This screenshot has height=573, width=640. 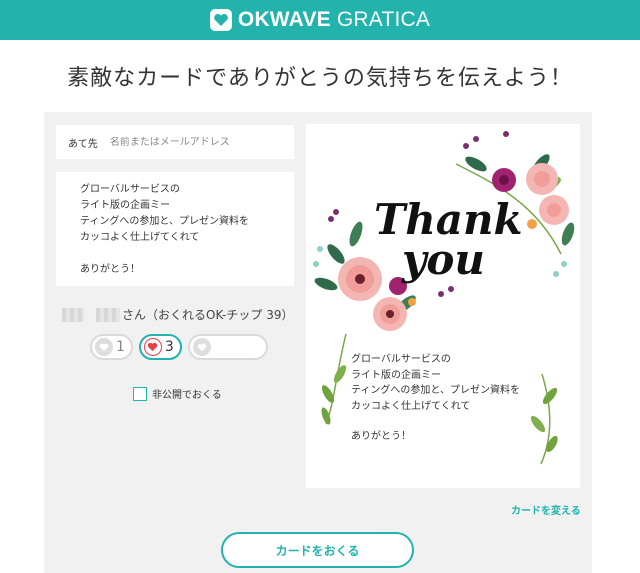 What do you see at coordinates (546, 509) in the screenshot?
I see `change-card-link: カードを変える` at bounding box center [546, 509].